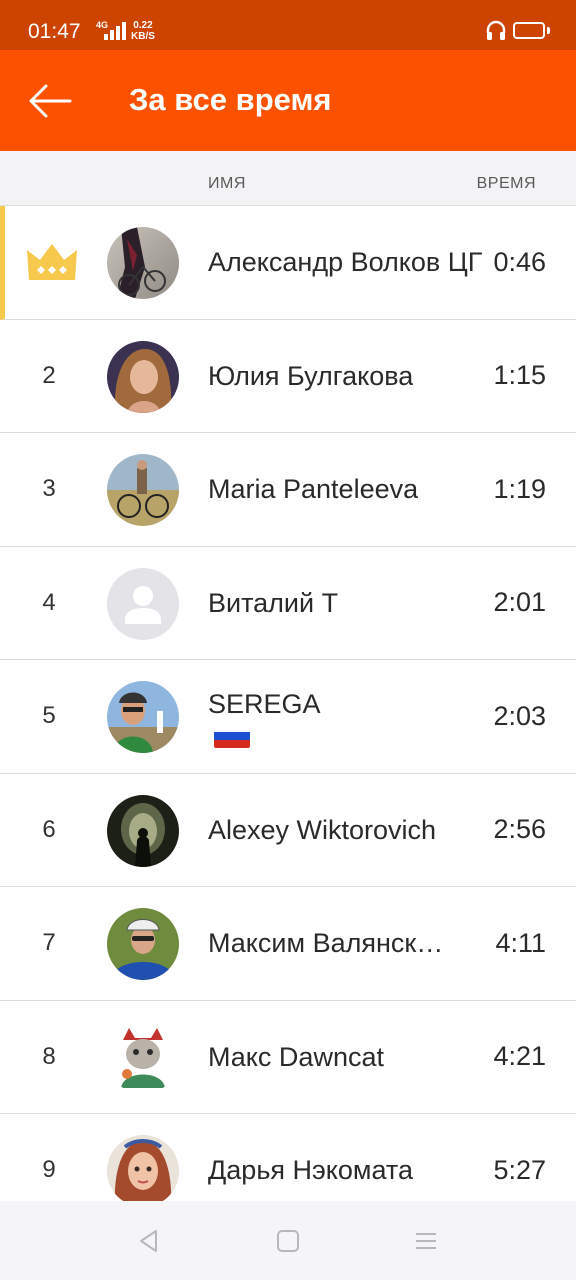 This screenshot has width=576, height=1280. What do you see at coordinates (519, 261) in the screenshot?
I see `athlete-time: 0:46` at bounding box center [519, 261].